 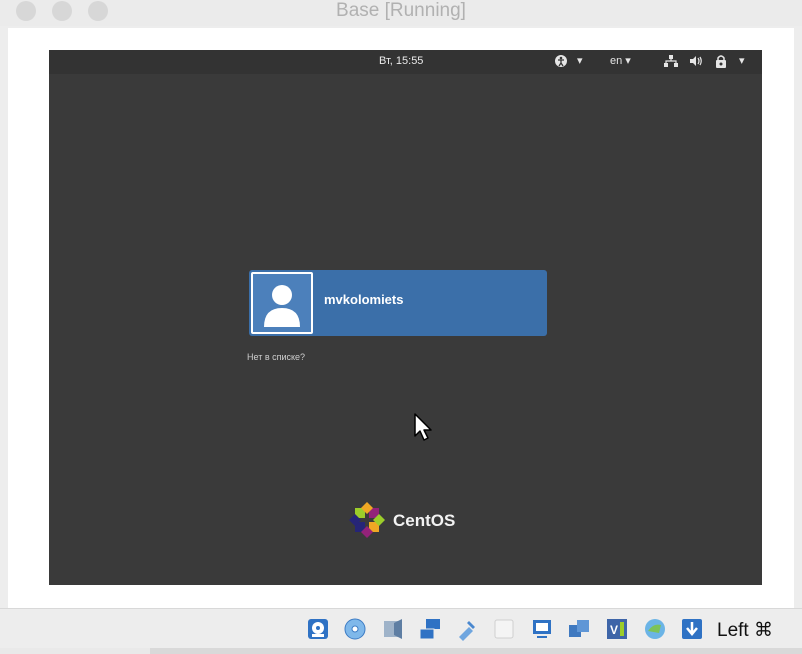 What do you see at coordinates (721, 64) in the screenshot?
I see `power-lock-icon` at bounding box center [721, 64].